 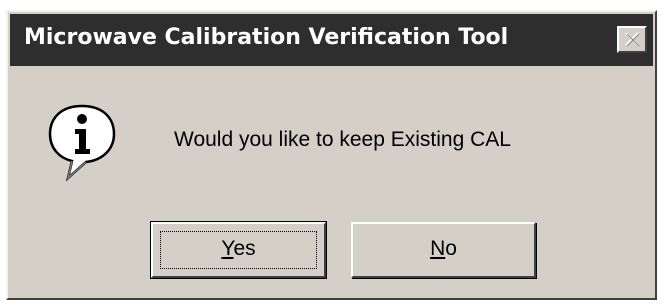 I want to click on close-icon, so click(x=632, y=39).